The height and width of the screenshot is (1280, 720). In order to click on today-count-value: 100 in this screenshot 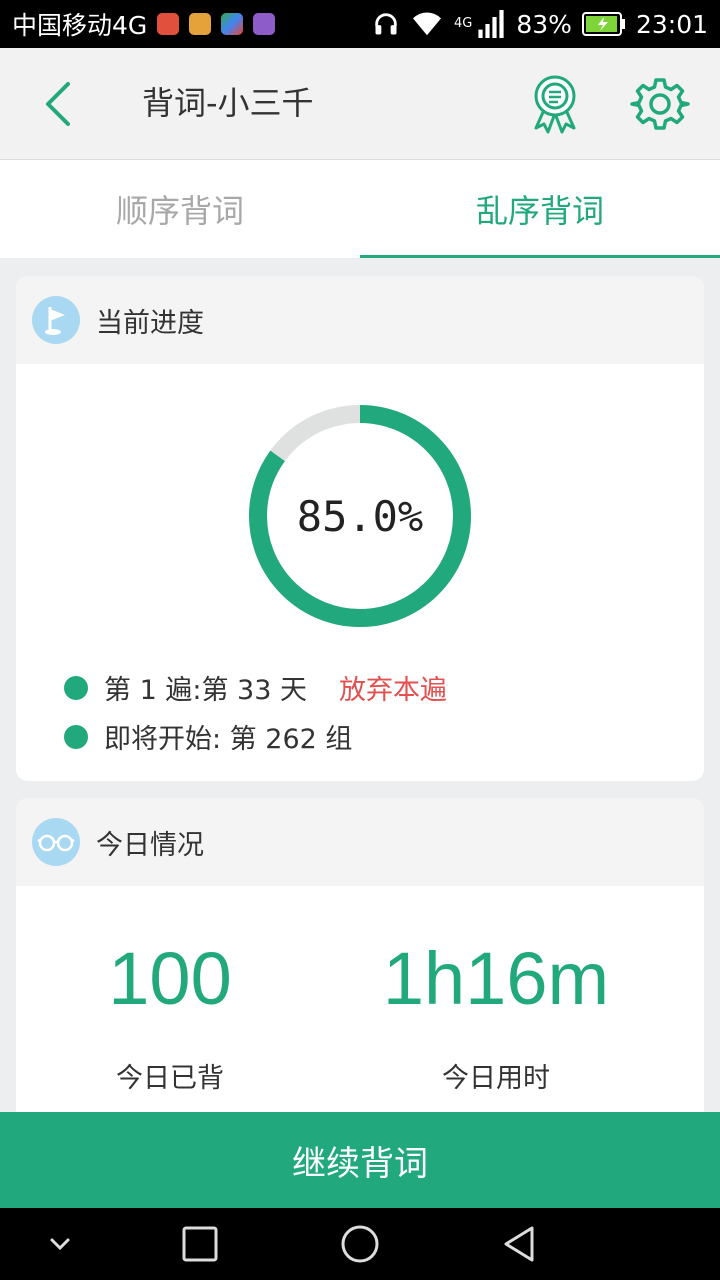, I will do `click(170, 978)`.